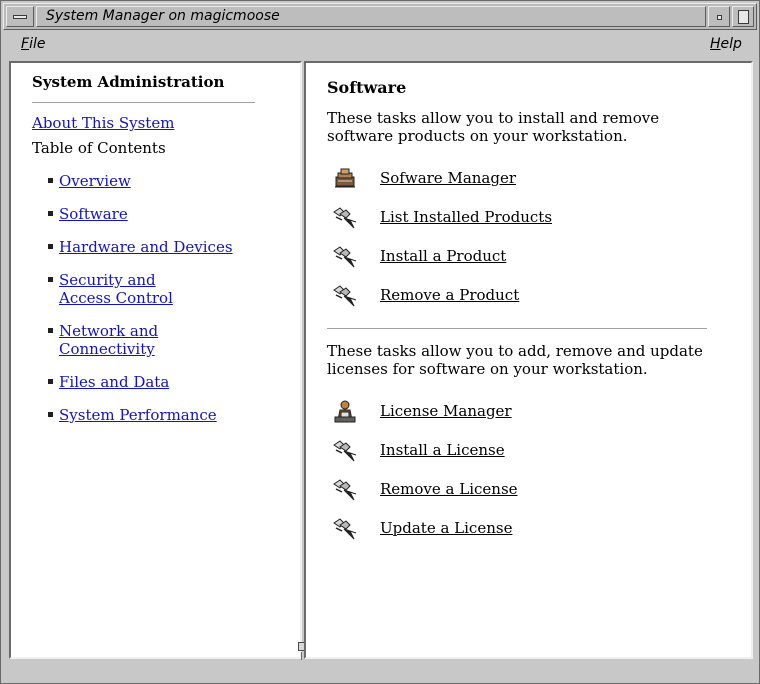 This screenshot has height=684, width=760. I want to click on task-label: Install a License, so click(442, 450).